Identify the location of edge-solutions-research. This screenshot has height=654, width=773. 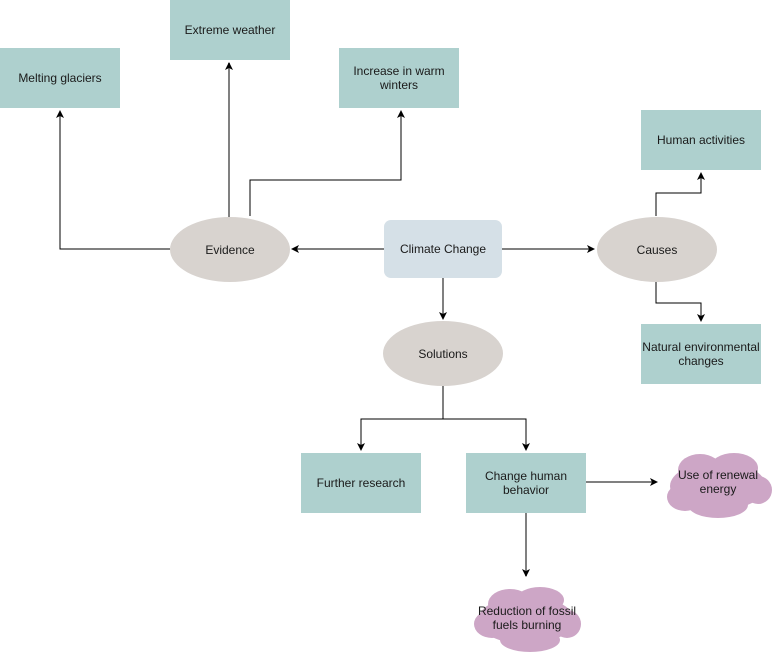
(400, 418).